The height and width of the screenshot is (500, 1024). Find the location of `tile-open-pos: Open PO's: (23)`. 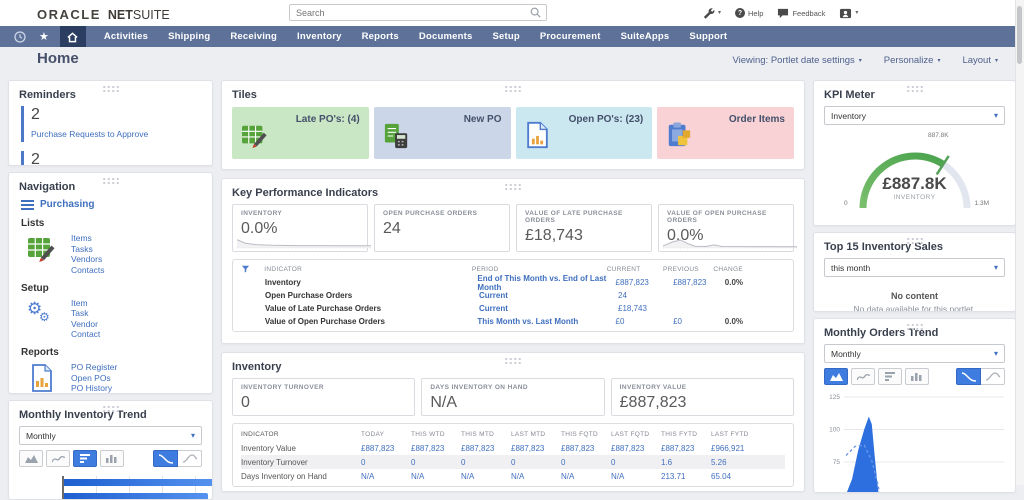

tile-open-pos: Open PO's: (23) is located at coordinates (584, 133).